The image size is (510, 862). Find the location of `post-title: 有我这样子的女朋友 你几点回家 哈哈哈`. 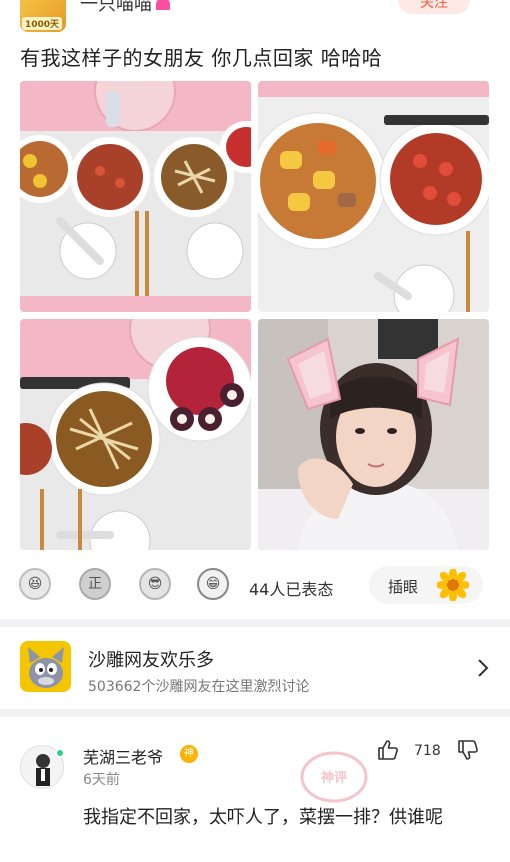

post-title: 有我这样子的女朋友 你几点回家 哈哈哈 is located at coordinates (201, 58).